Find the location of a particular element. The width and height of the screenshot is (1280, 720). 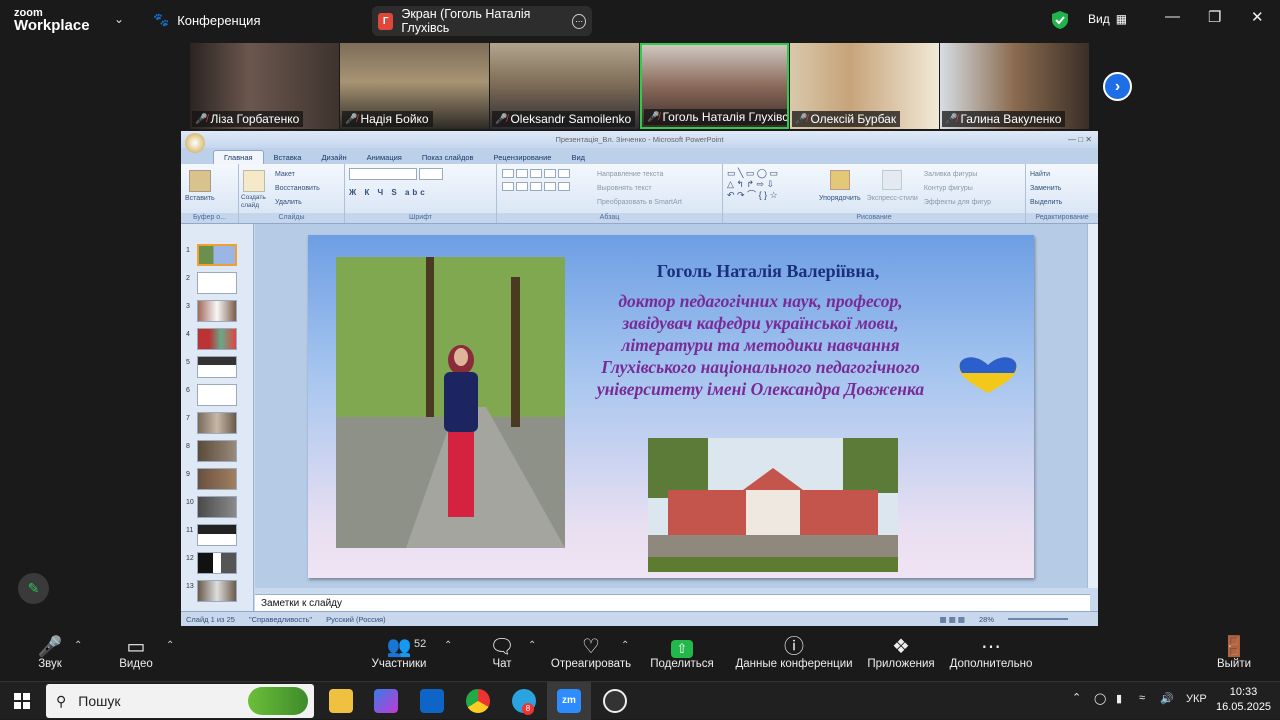

close-icon: ✕ is located at coordinates (1257, 17).